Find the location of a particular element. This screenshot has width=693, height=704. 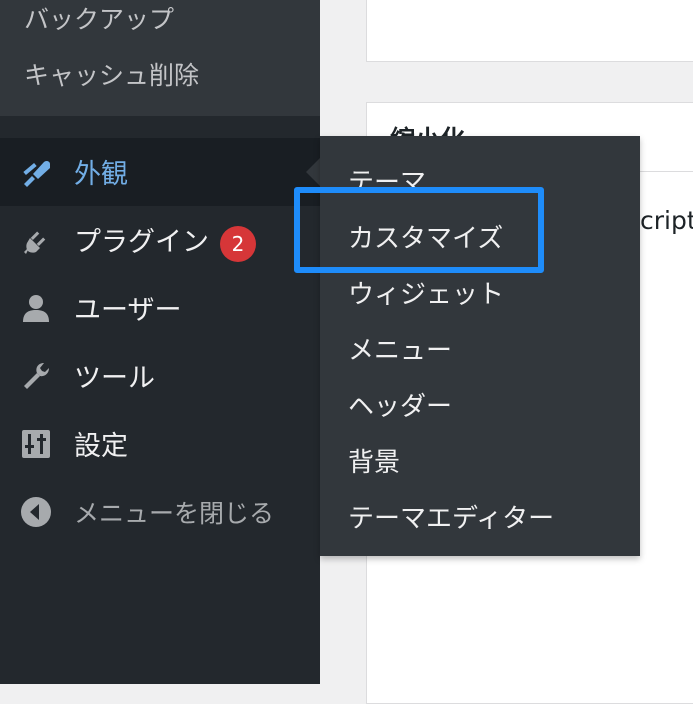

collapse-arrow-icon is located at coordinates (36, 512).